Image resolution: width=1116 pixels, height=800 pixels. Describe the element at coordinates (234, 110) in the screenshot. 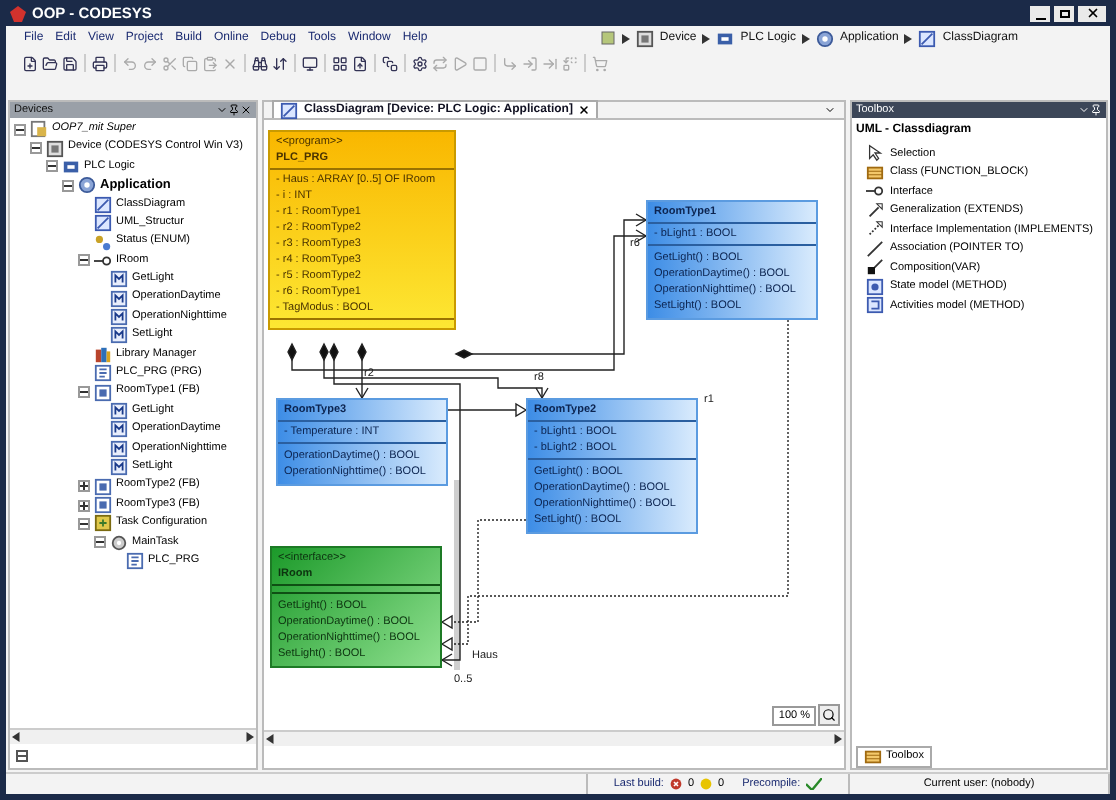

I see `pin-icon` at that location.